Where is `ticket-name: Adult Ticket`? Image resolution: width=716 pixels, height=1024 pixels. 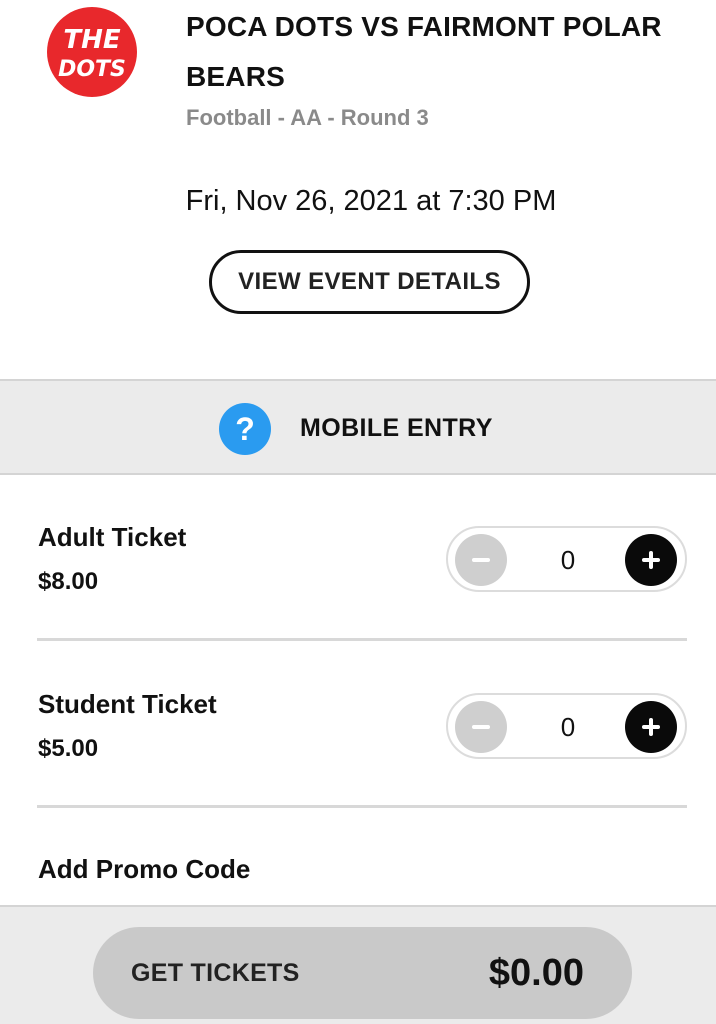 ticket-name: Adult Ticket is located at coordinates (112, 537).